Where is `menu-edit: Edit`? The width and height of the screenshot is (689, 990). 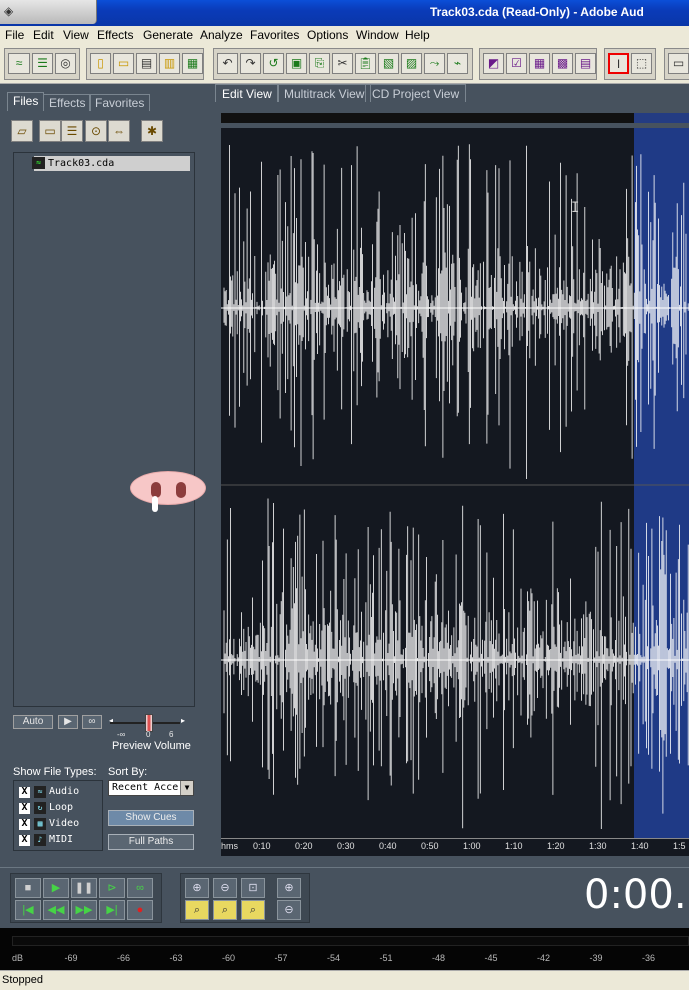 menu-edit: Edit is located at coordinates (43, 35).